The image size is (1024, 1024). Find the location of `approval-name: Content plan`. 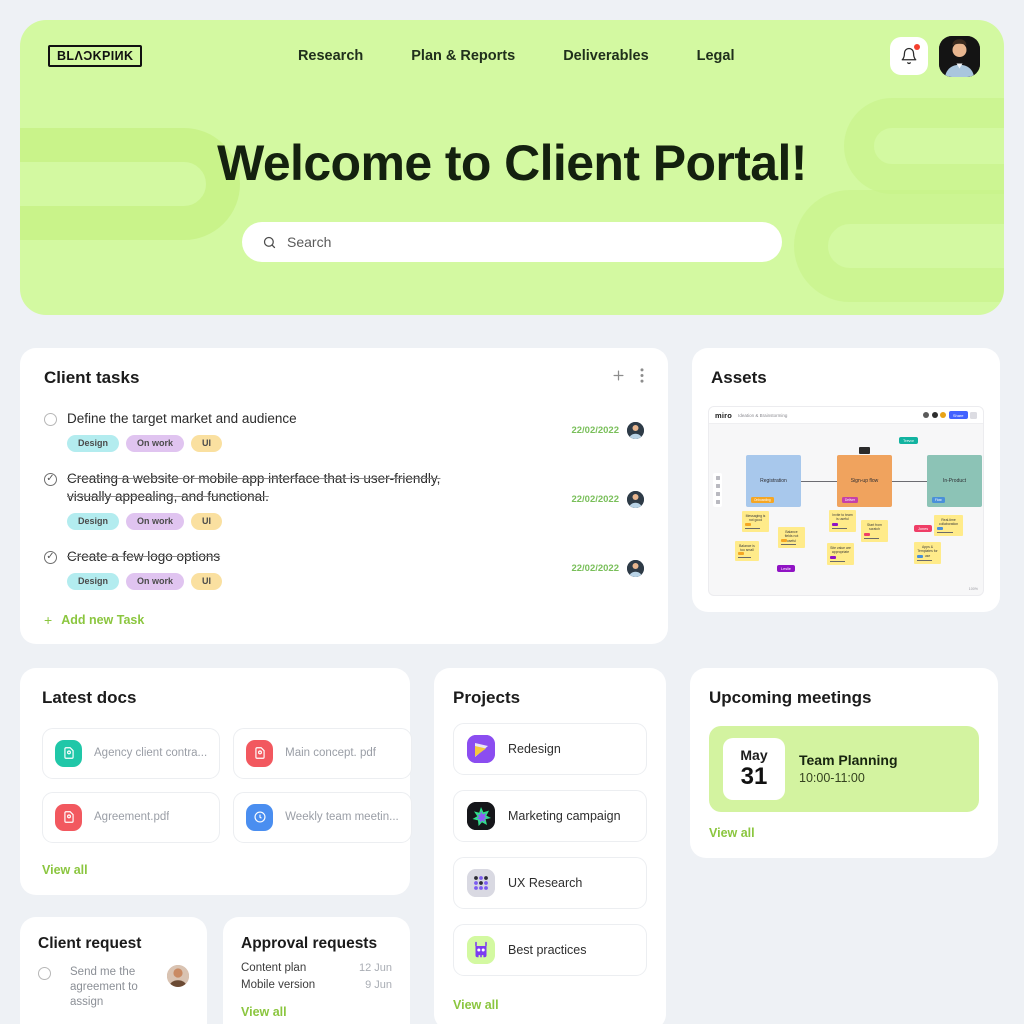

approval-name: Content plan is located at coordinates (274, 967).